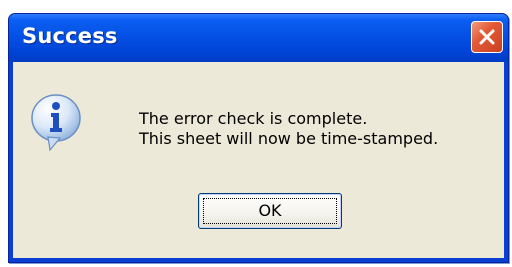  What do you see at coordinates (289, 138) in the screenshot?
I see `message-line-2: This sheet will now be time-stamped.` at bounding box center [289, 138].